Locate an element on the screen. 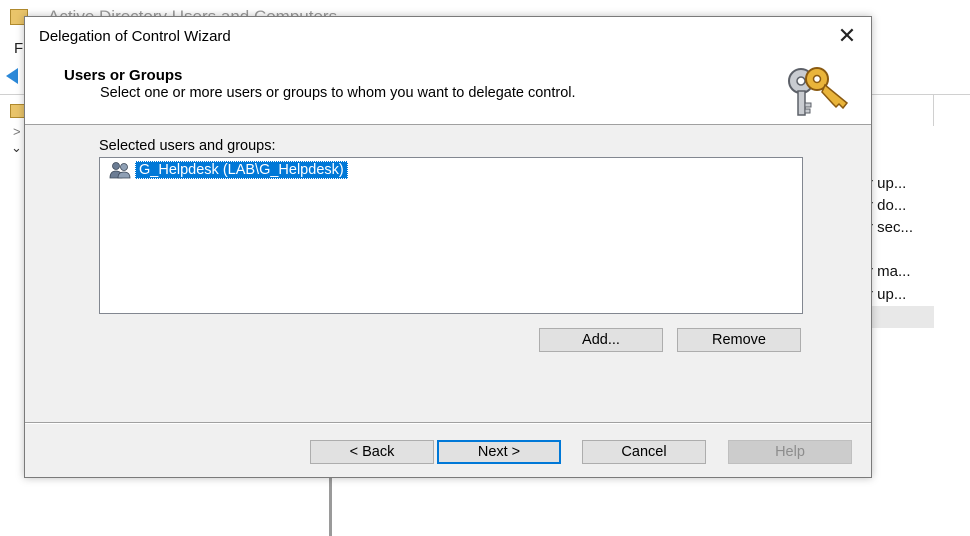 Image resolution: width=970 pixels, height=536 pixels. keys-icon is located at coordinates (818, 91).